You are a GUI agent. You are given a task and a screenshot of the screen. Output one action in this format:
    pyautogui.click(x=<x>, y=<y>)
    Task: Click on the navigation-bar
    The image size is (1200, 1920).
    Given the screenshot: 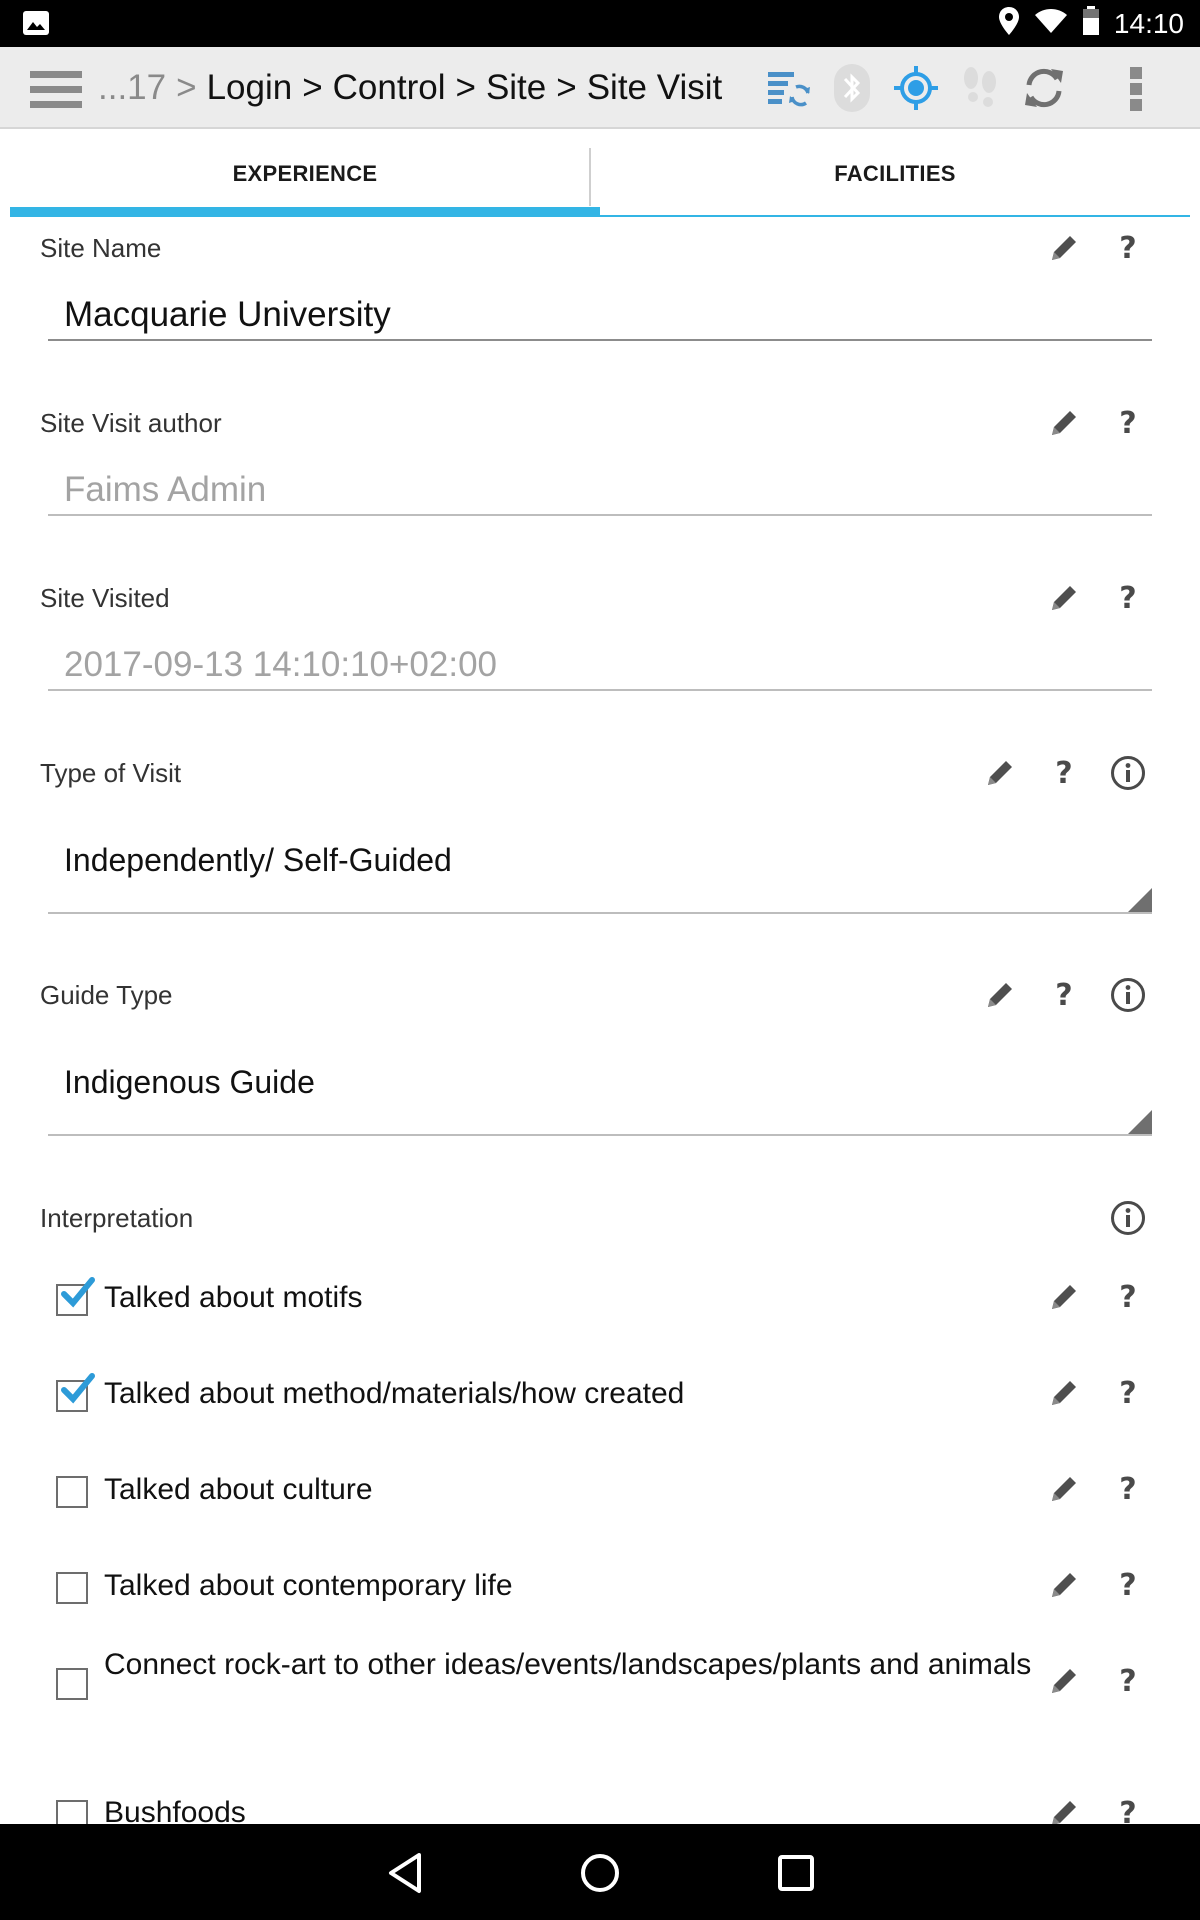 What is the action you would take?
    pyautogui.click(x=600, y=1872)
    